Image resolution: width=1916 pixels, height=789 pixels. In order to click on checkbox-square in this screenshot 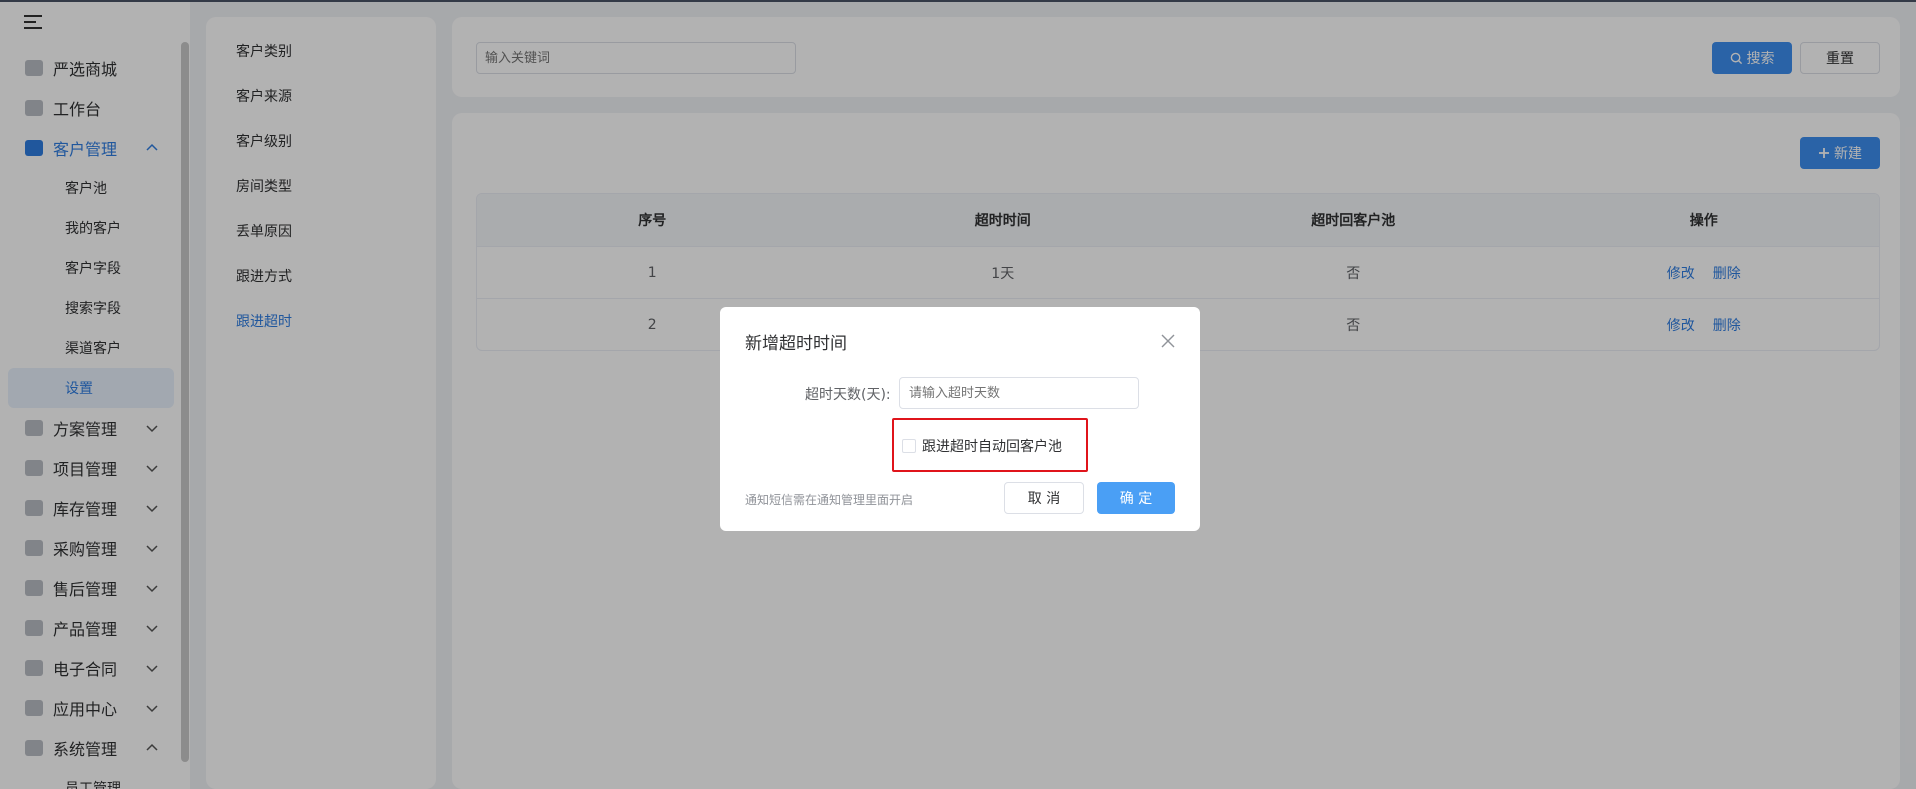, I will do `click(909, 446)`.